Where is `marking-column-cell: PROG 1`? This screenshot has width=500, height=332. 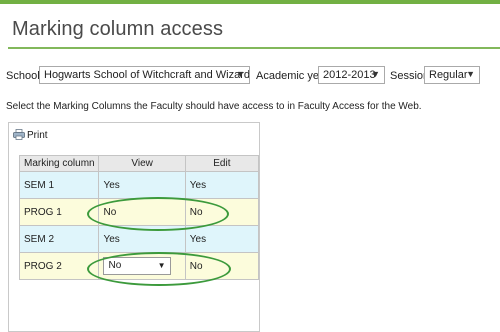 marking-column-cell: PROG 1 is located at coordinates (59, 212).